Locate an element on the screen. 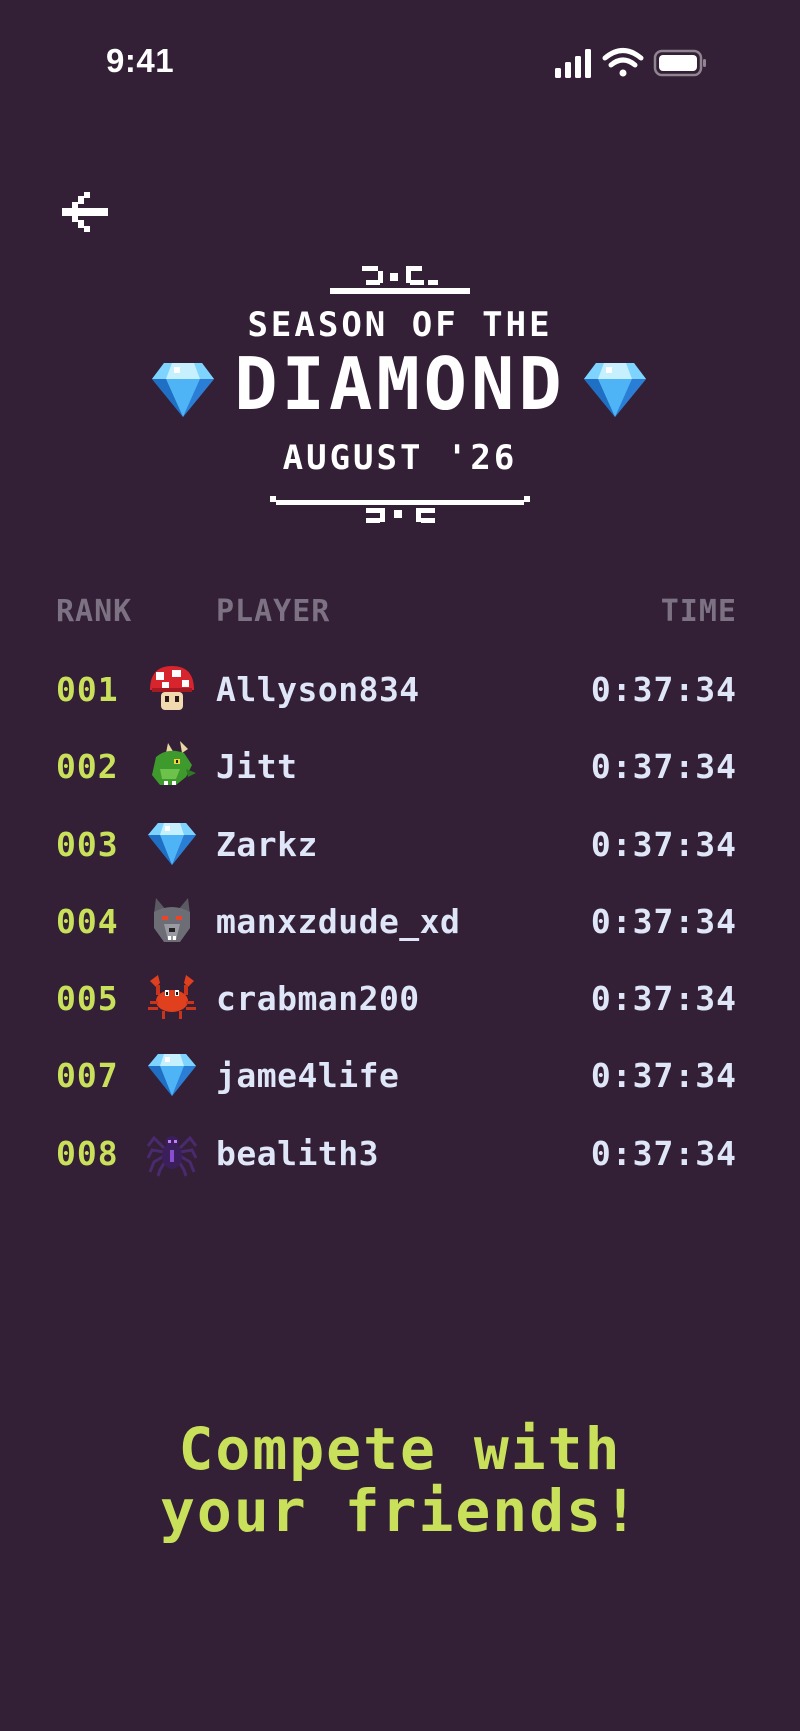 The width and height of the screenshot is (800, 1731). arrow-left-icon is located at coordinates (85, 212).